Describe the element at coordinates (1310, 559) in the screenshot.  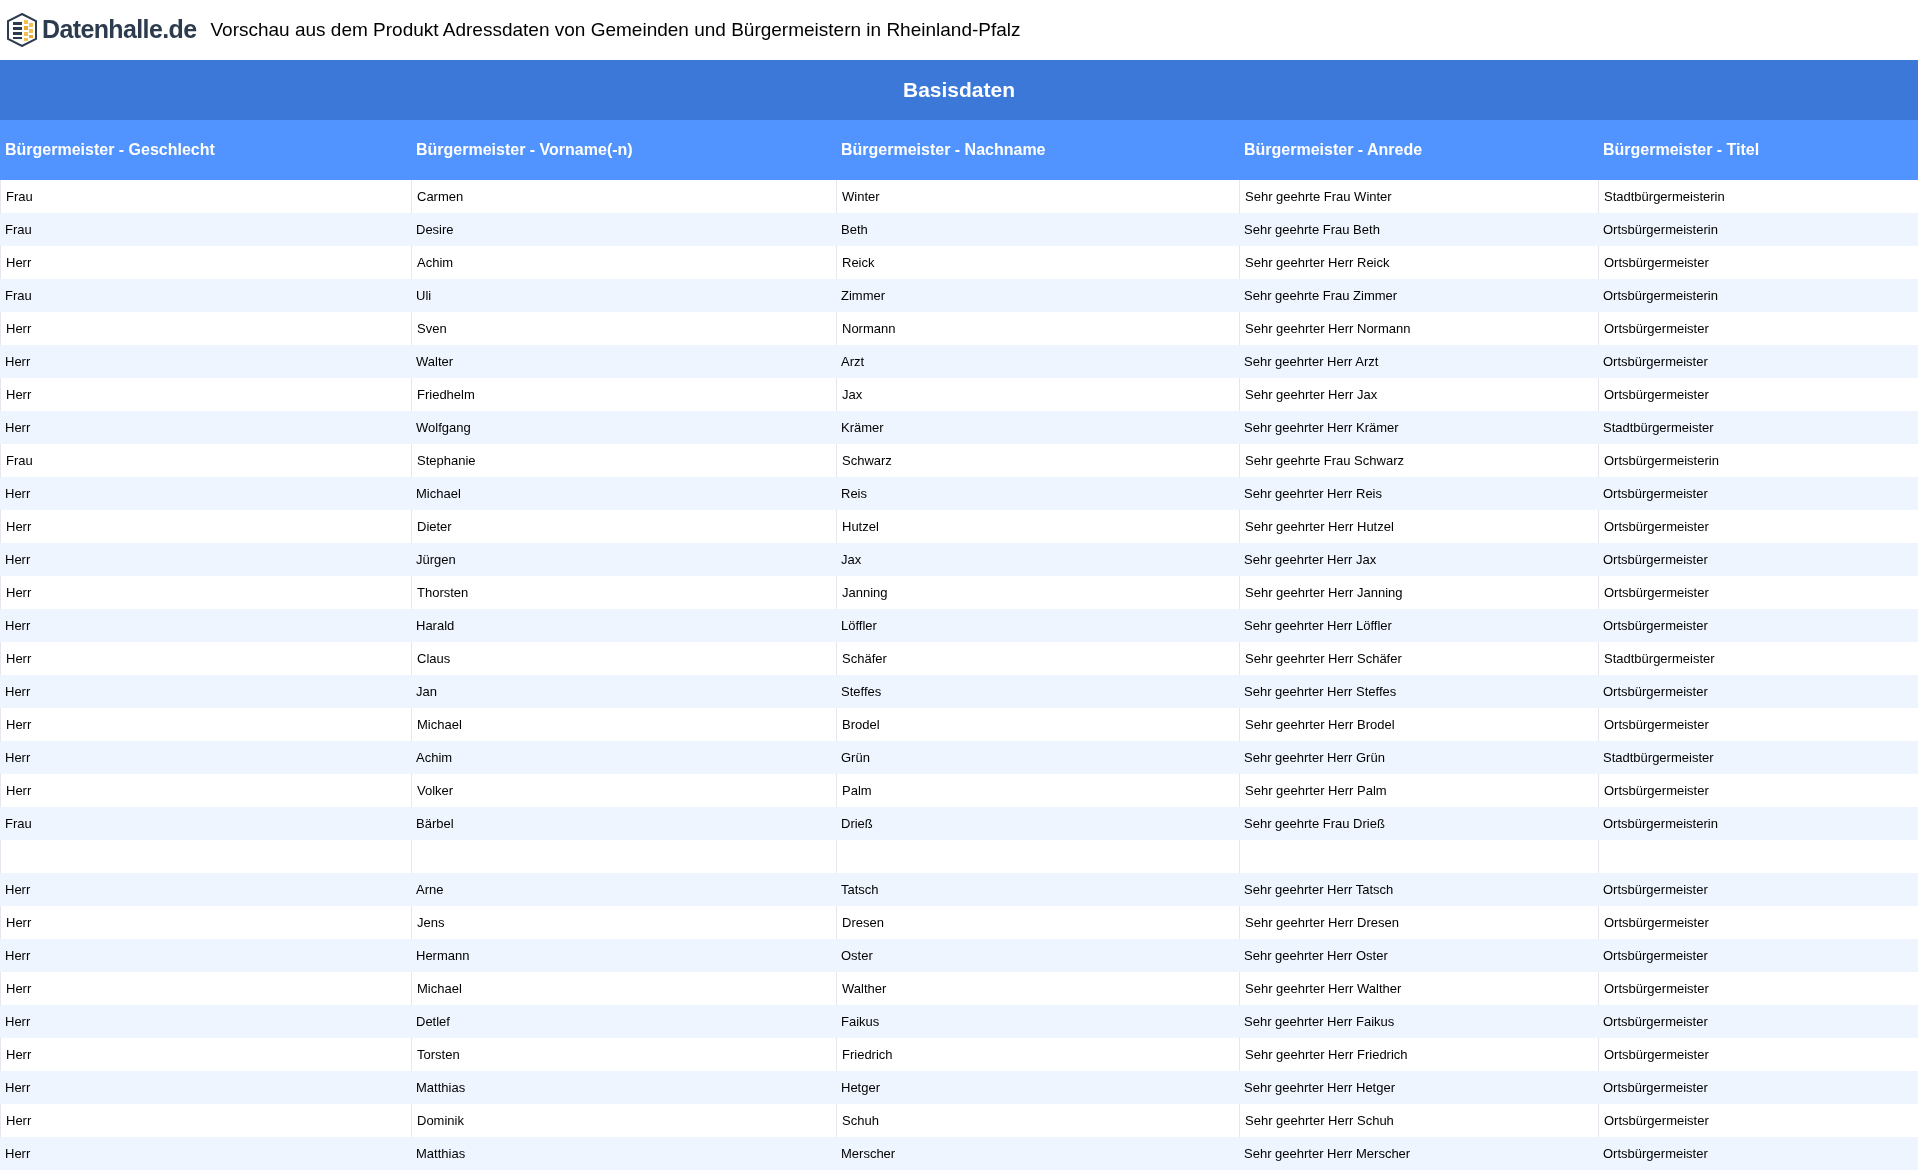
I see `table-cell-text: Sehr geehrter Herr Jax` at that location.